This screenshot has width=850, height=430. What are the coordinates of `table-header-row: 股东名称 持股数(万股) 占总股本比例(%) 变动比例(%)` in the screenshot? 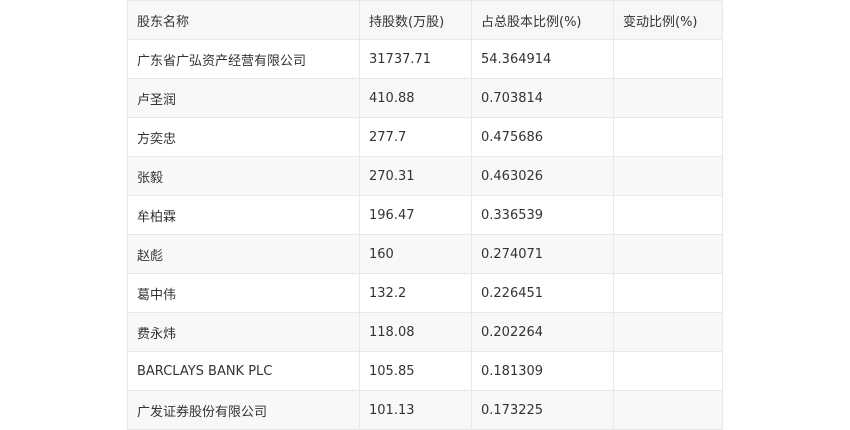 It's located at (425, 20).